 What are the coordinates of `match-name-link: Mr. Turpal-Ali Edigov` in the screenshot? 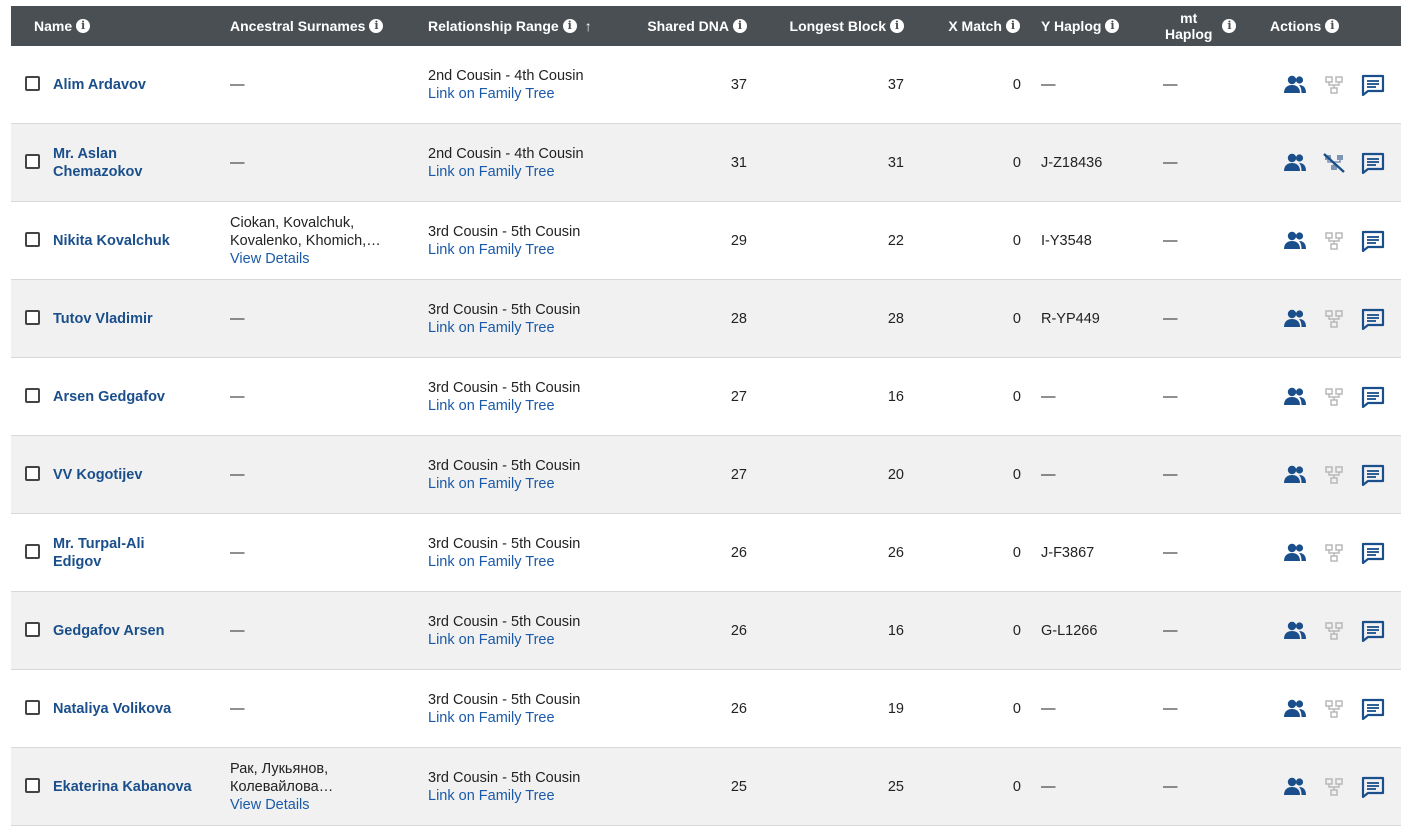 It's located at (99, 553).